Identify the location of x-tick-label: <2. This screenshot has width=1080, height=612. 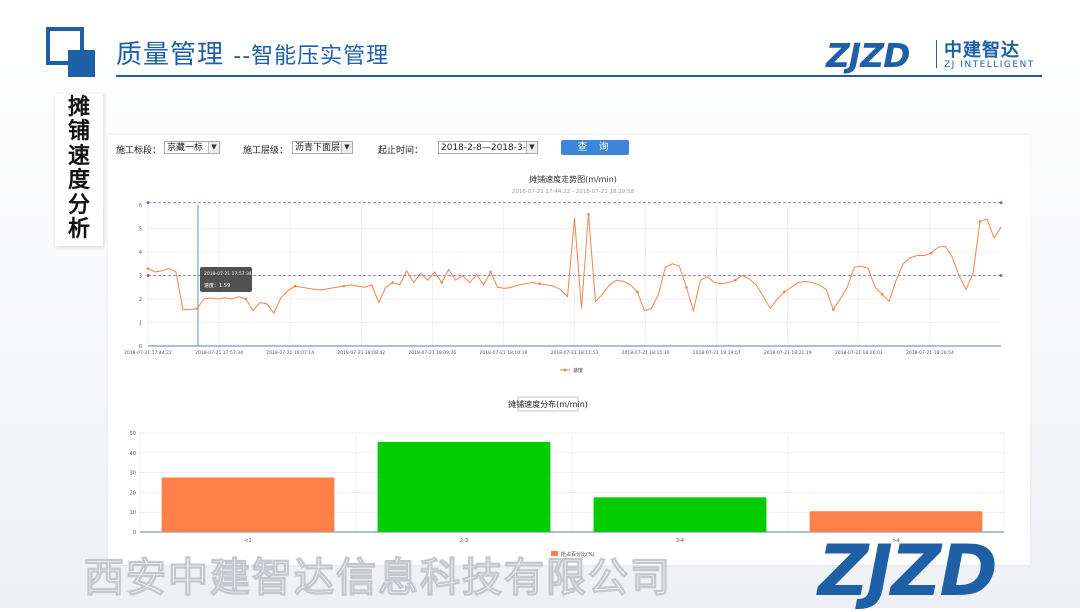
(247, 541).